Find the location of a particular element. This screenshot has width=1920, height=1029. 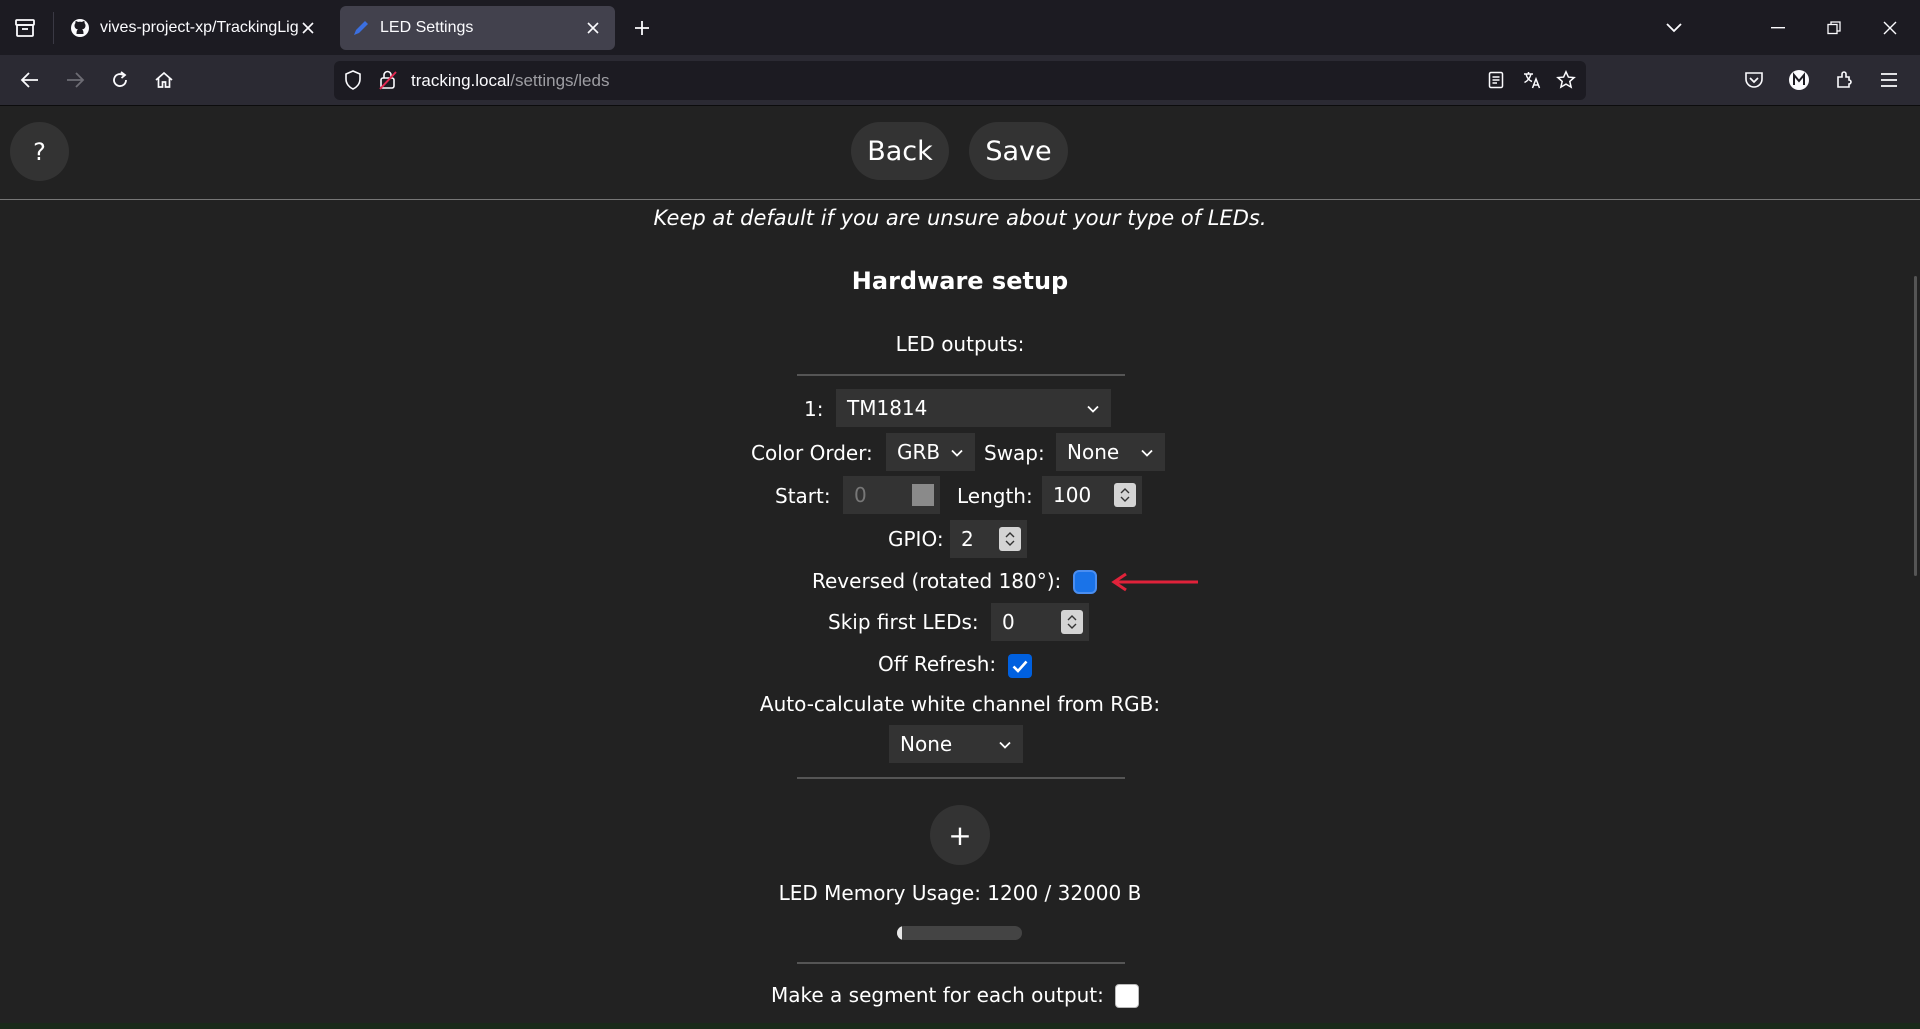

segment-per-output-label: Make a segment for each output: is located at coordinates (937, 995).